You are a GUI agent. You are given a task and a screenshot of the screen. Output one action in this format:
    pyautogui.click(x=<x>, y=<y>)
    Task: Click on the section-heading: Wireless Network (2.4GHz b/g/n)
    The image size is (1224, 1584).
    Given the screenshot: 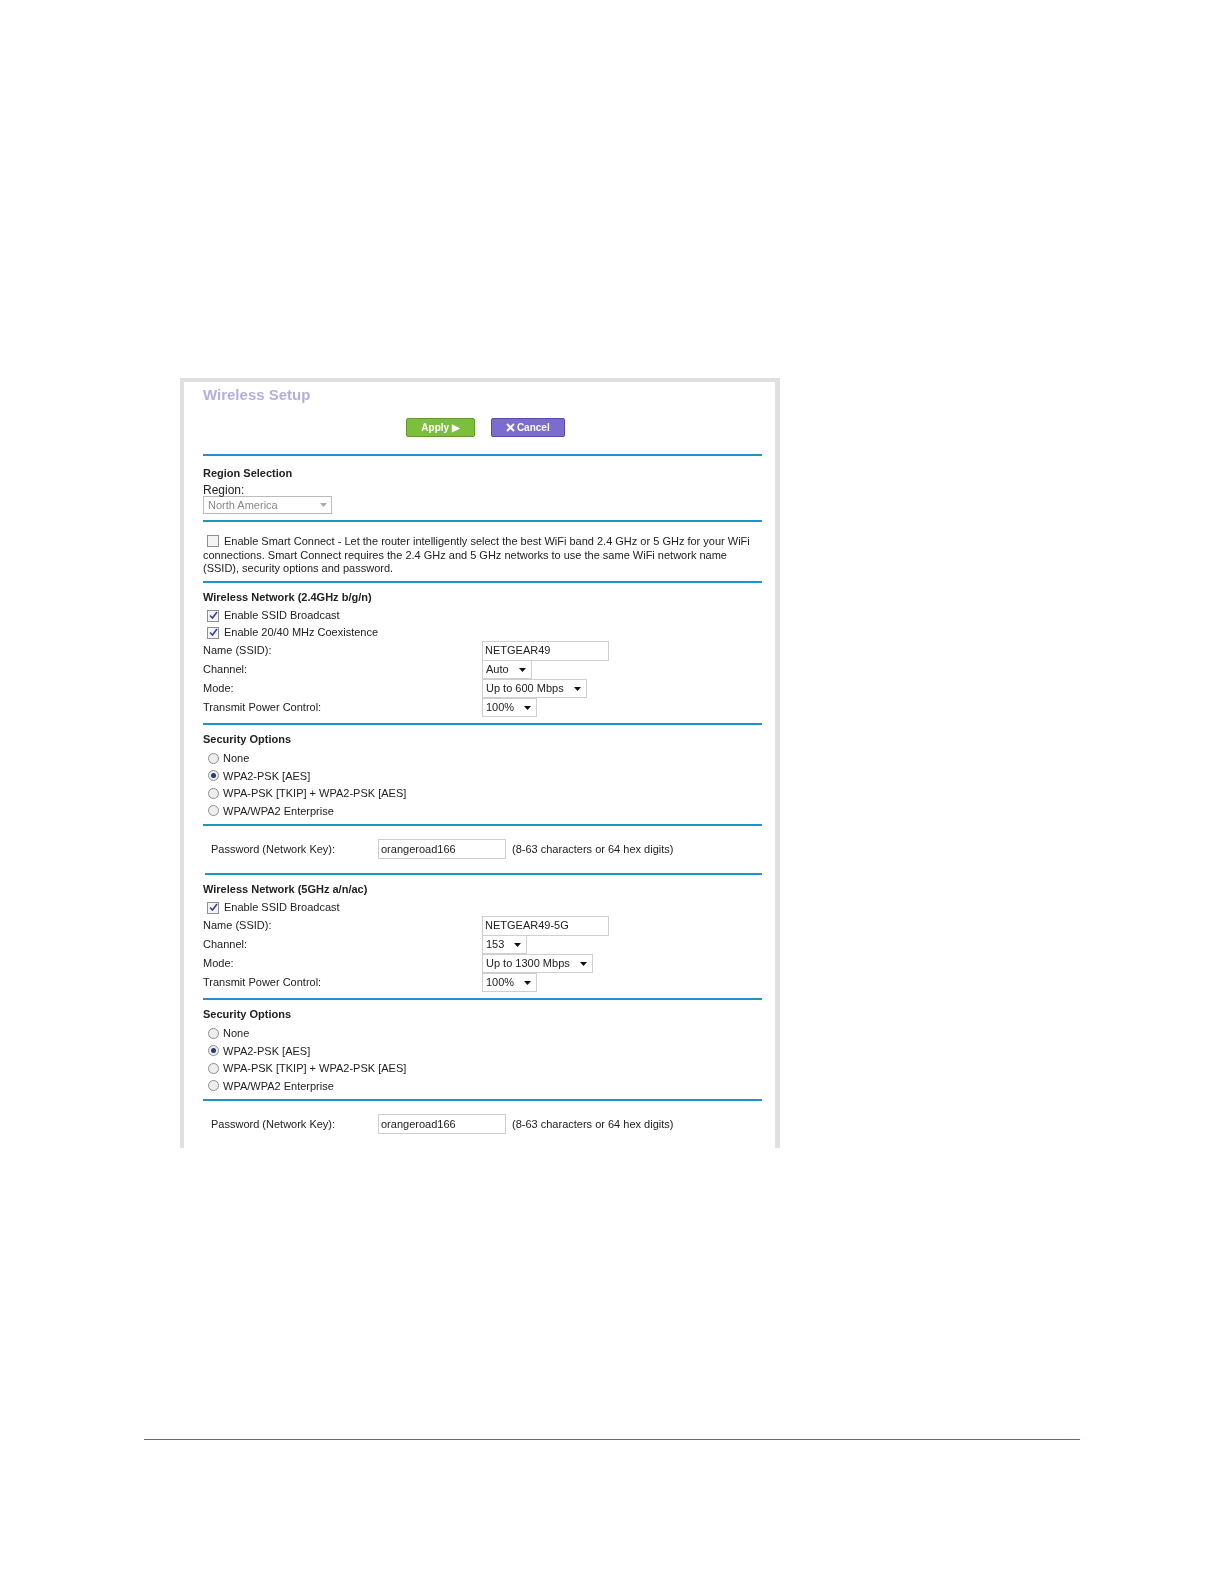 What is the action you would take?
    pyautogui.click(x=288, y=597)
    